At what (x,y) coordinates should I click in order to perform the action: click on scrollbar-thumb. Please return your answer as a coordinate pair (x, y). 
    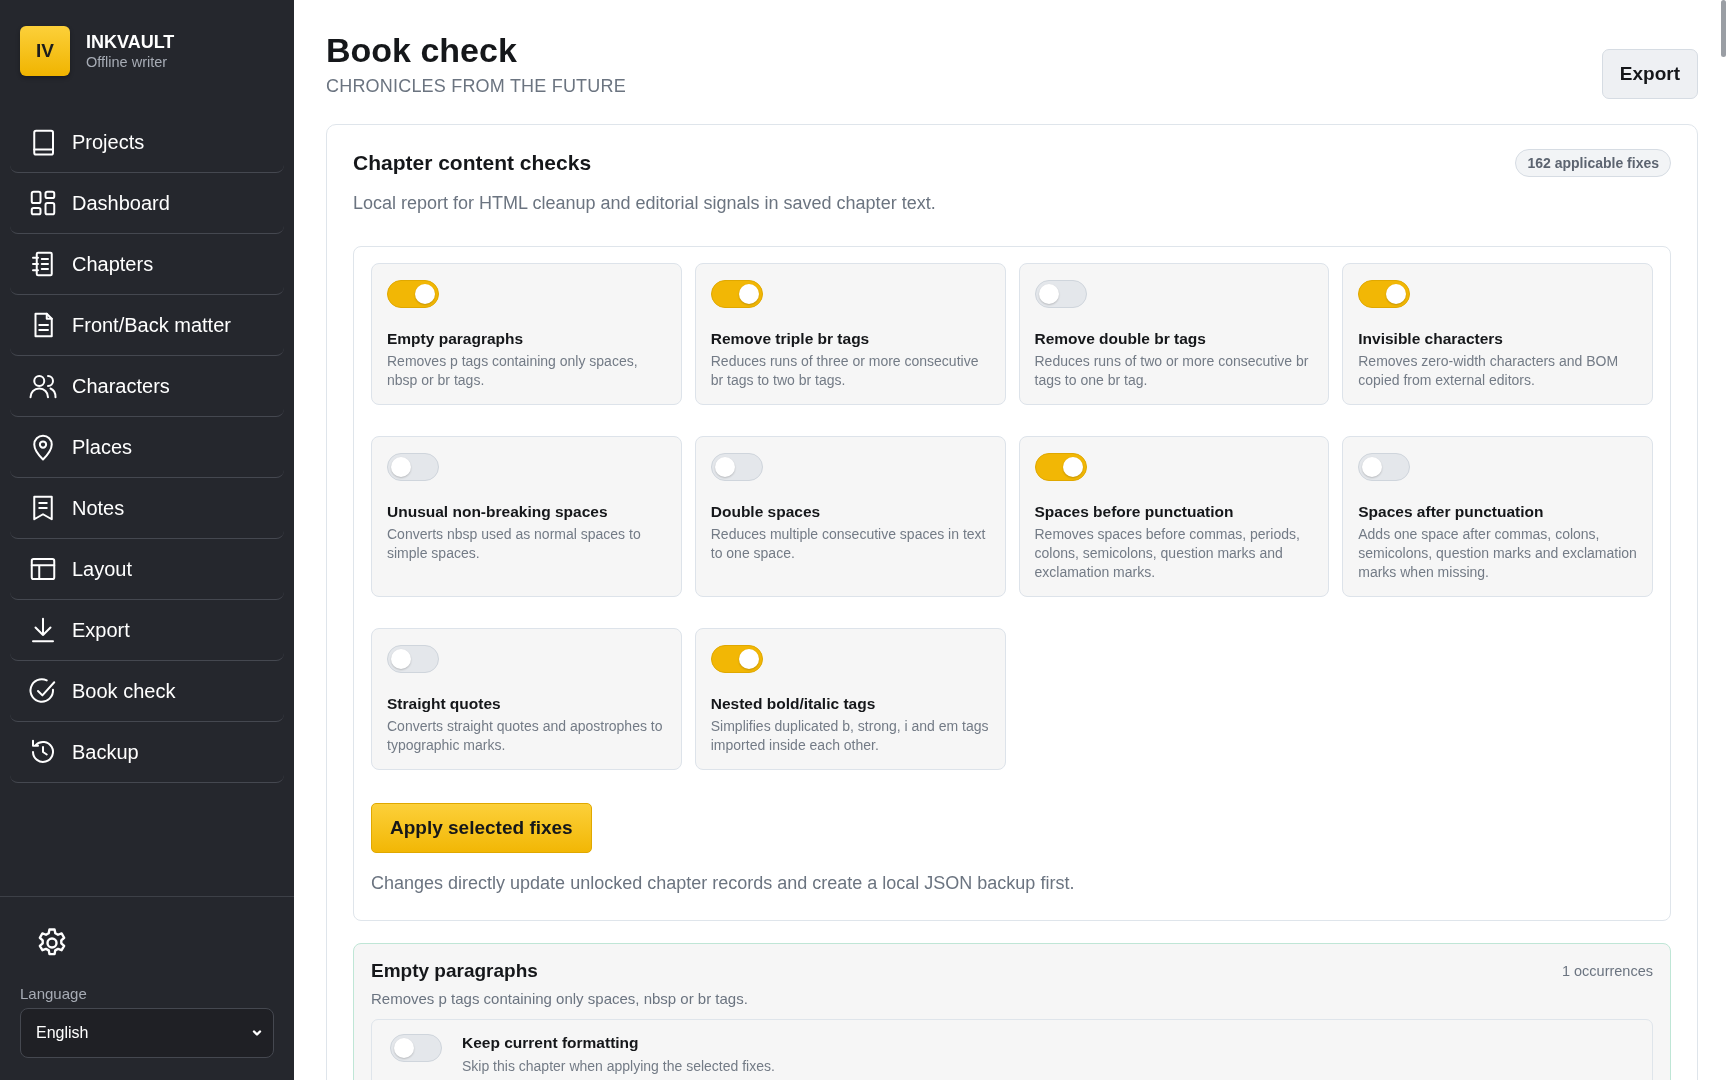
    Looking at the image, I should click on (1723, 28).